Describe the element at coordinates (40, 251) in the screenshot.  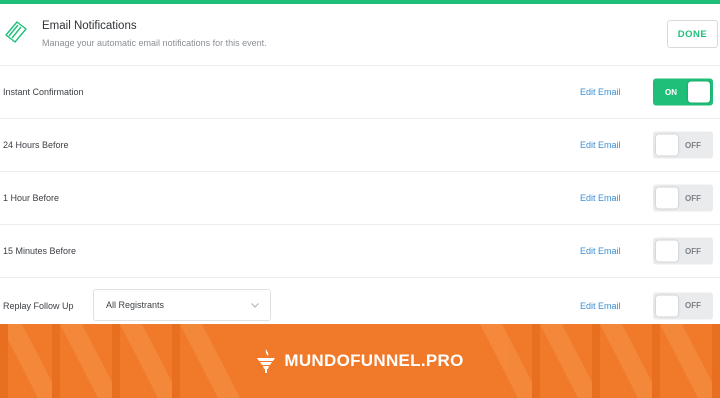
I see `notification-label: 15 Minutes Before` at that location.